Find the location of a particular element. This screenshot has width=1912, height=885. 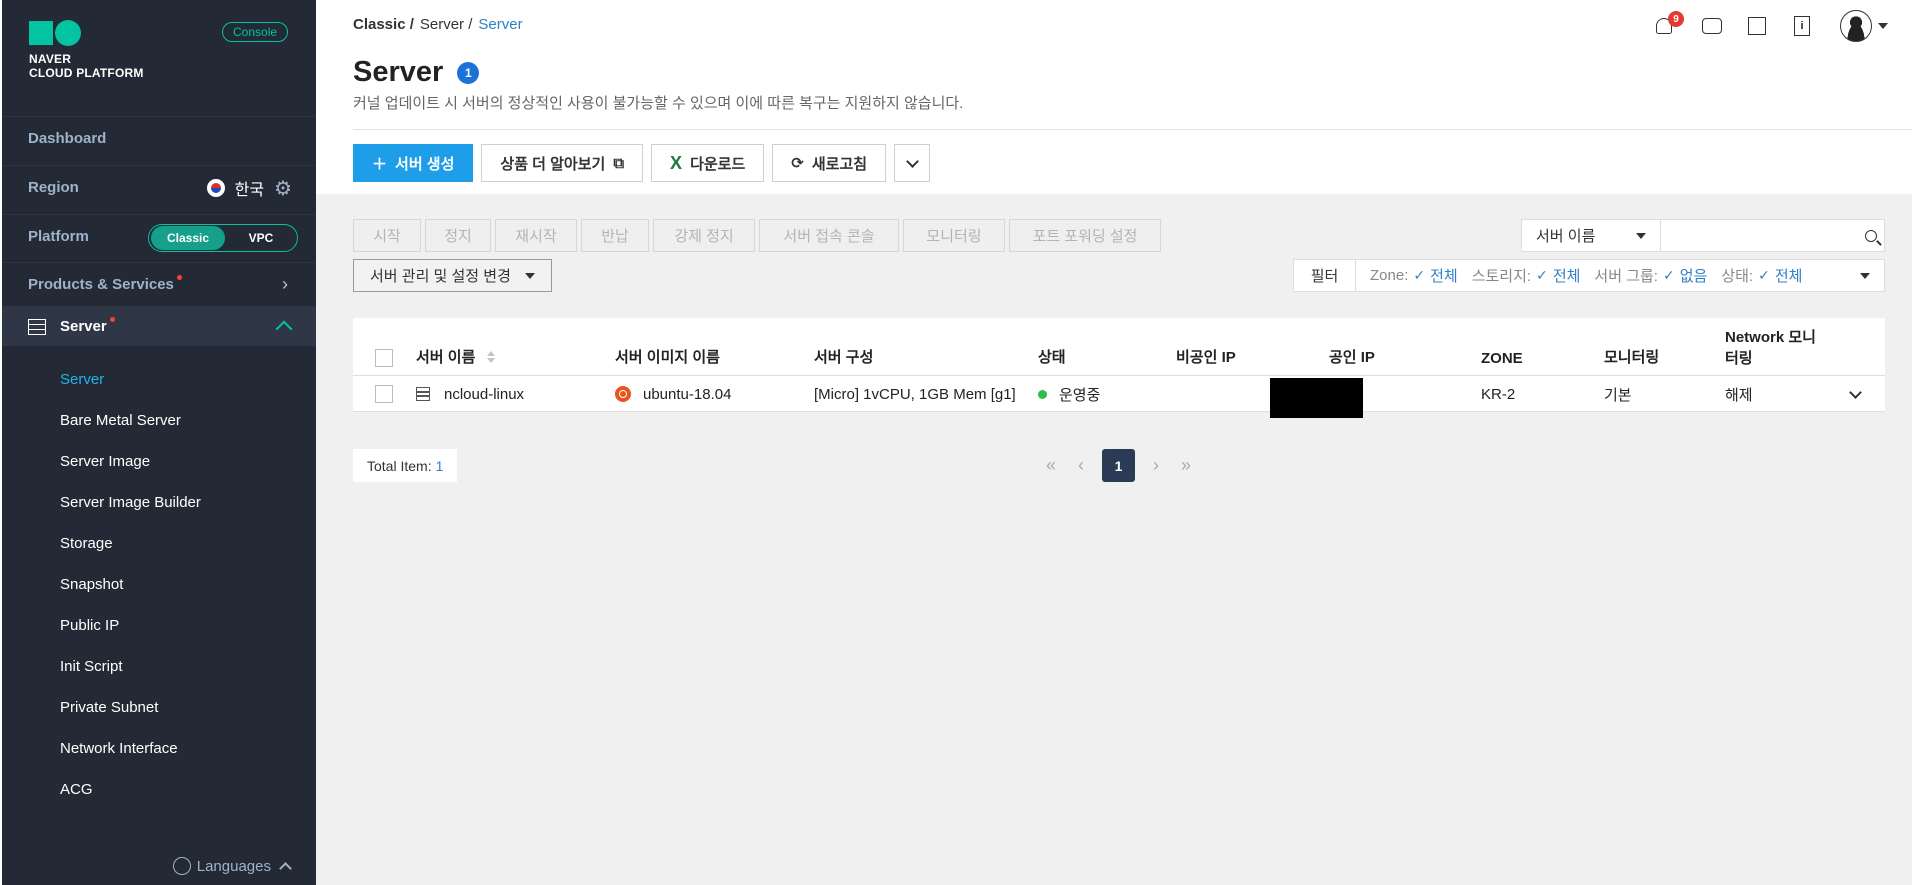

filter-zone: Zone: ✓ 전체 is located at coordinates (1414, 275).